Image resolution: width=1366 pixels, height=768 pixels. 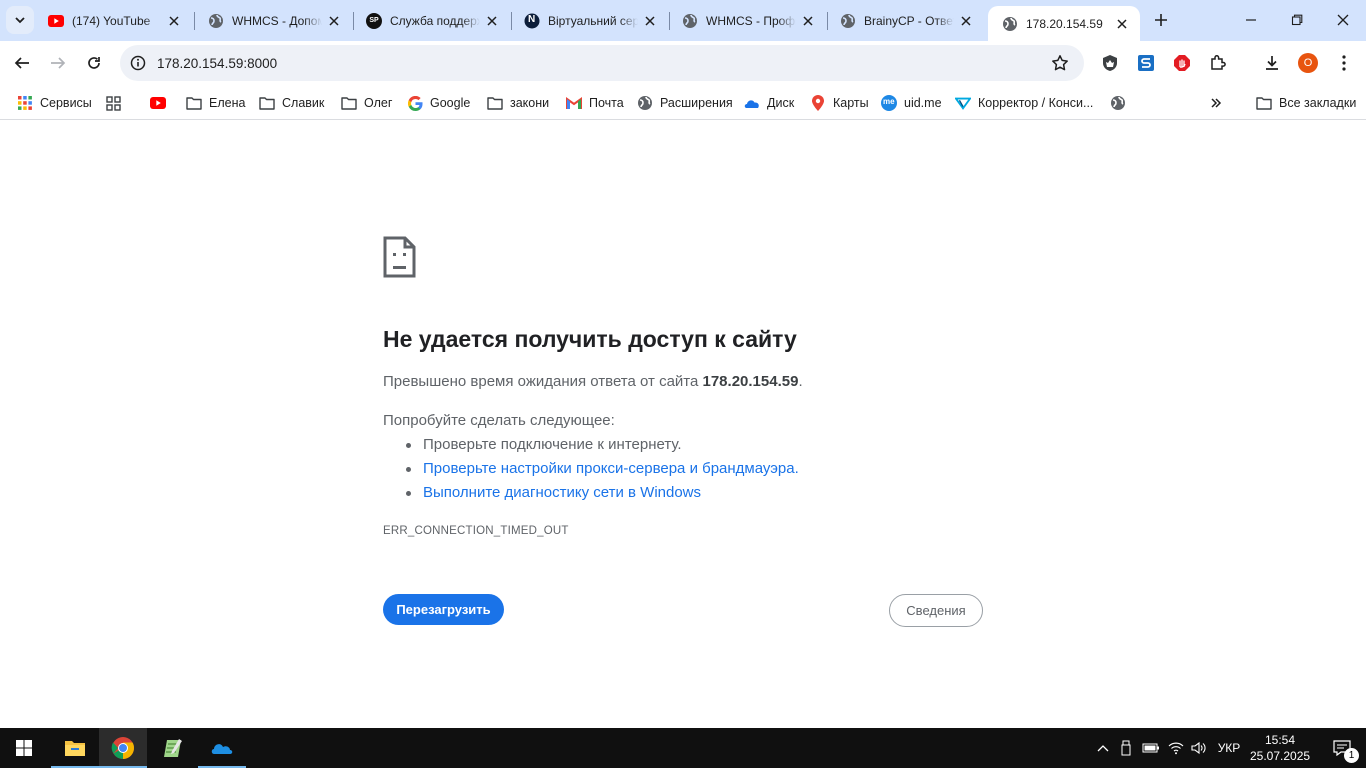 What do you see at coordinates (574, 103) in the screenshot?
I see `gmail-icon` at bounding box center [574, 103].